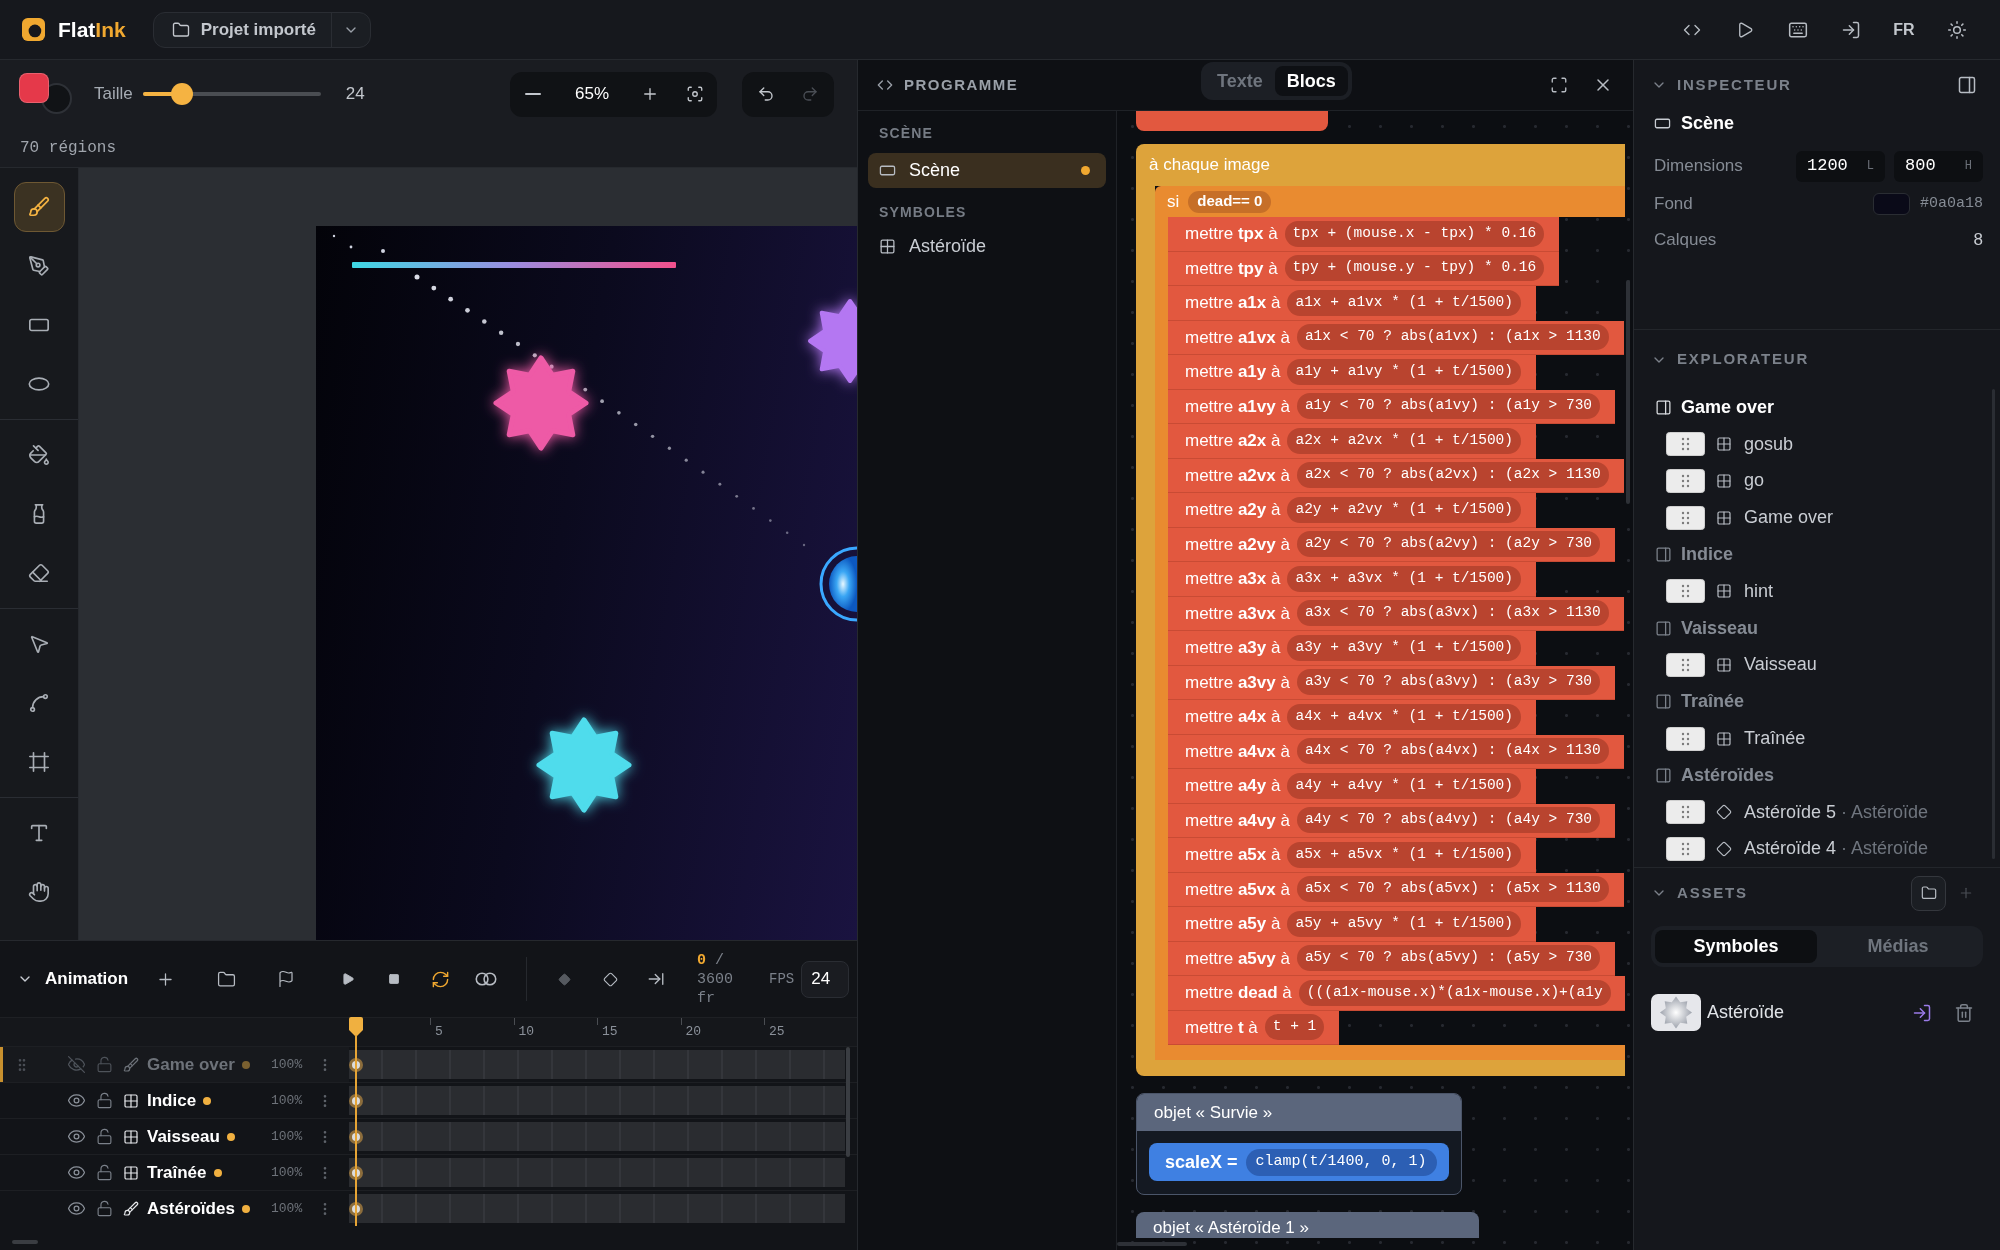 This screenshot has height=1250, width=2000. Describe the element at coordinates (1448, 958) in the screenshot. I see `expression-field: a5y < 70 ? abs(a5vy) : (a5y > 730` at that location.